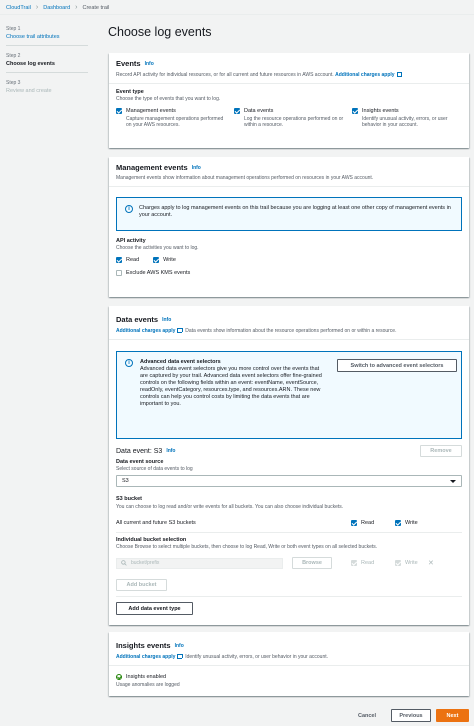  What do you see at coordinates (453, 481) in the screenshot?
I see `caret-down-icon` at bounding box center [453, 481].